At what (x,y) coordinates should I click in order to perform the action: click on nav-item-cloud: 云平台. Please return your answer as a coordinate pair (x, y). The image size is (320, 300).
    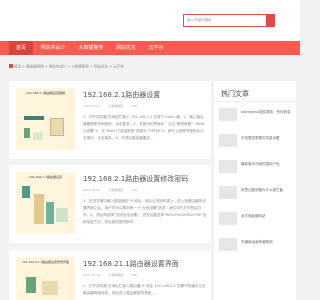
    Looking at the image, I should click on (156, 48).